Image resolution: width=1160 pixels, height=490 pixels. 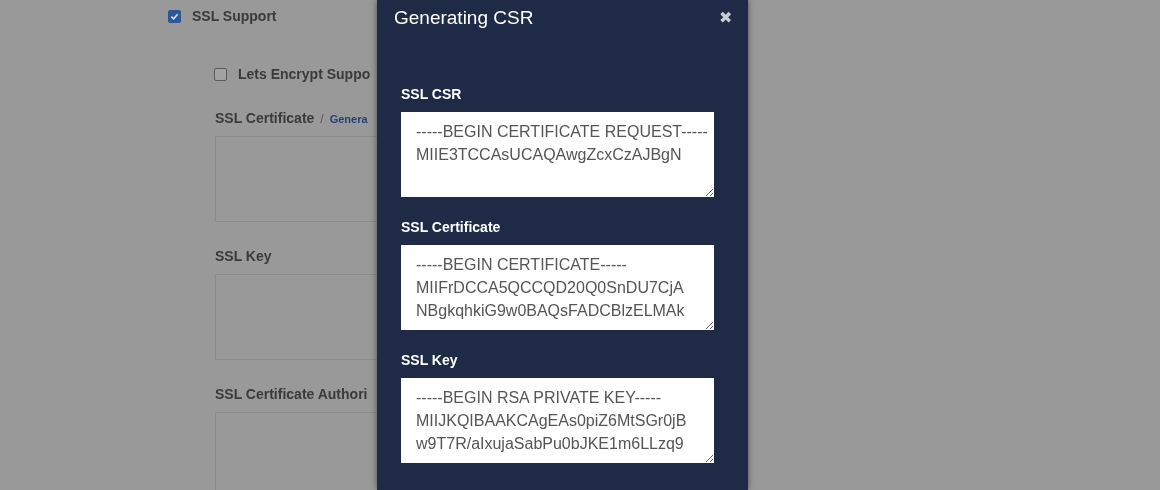 I want to click on field-label: SSL CSR, so click(x=432, y=94).